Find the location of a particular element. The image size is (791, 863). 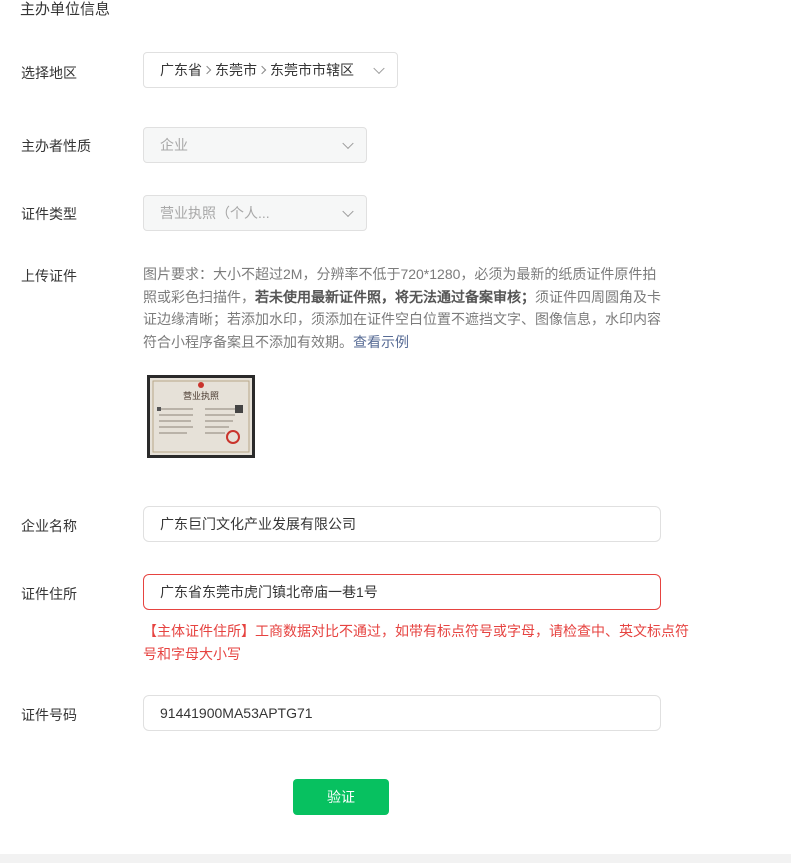

region-label: 选择地区 is located at coordinates (49, 73).